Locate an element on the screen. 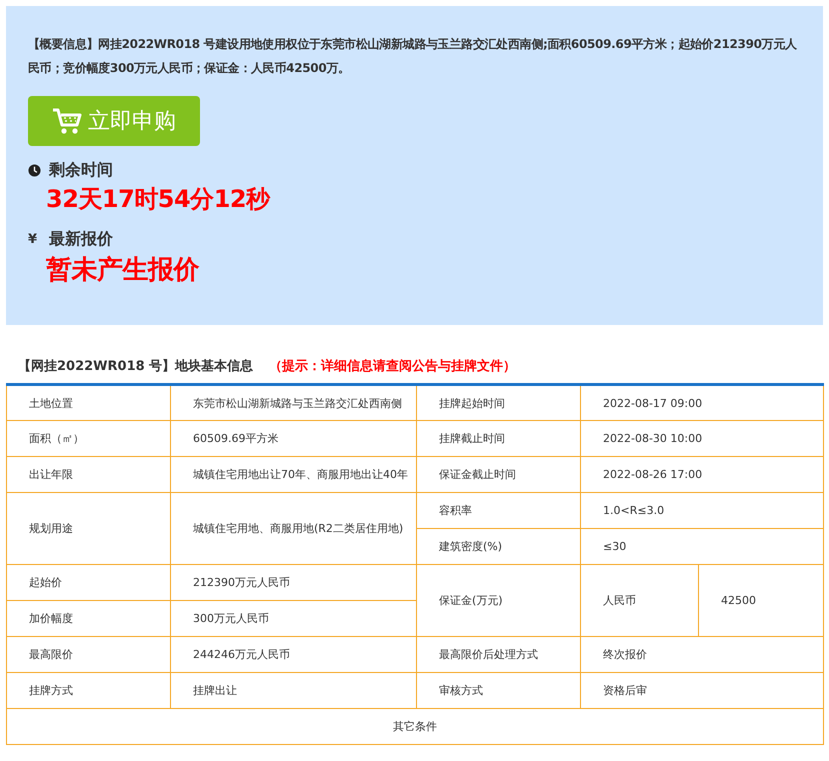 This screenshot has width=829, height=761. latest-bid-label: 最新报价 is located at coordinates (81, 239).